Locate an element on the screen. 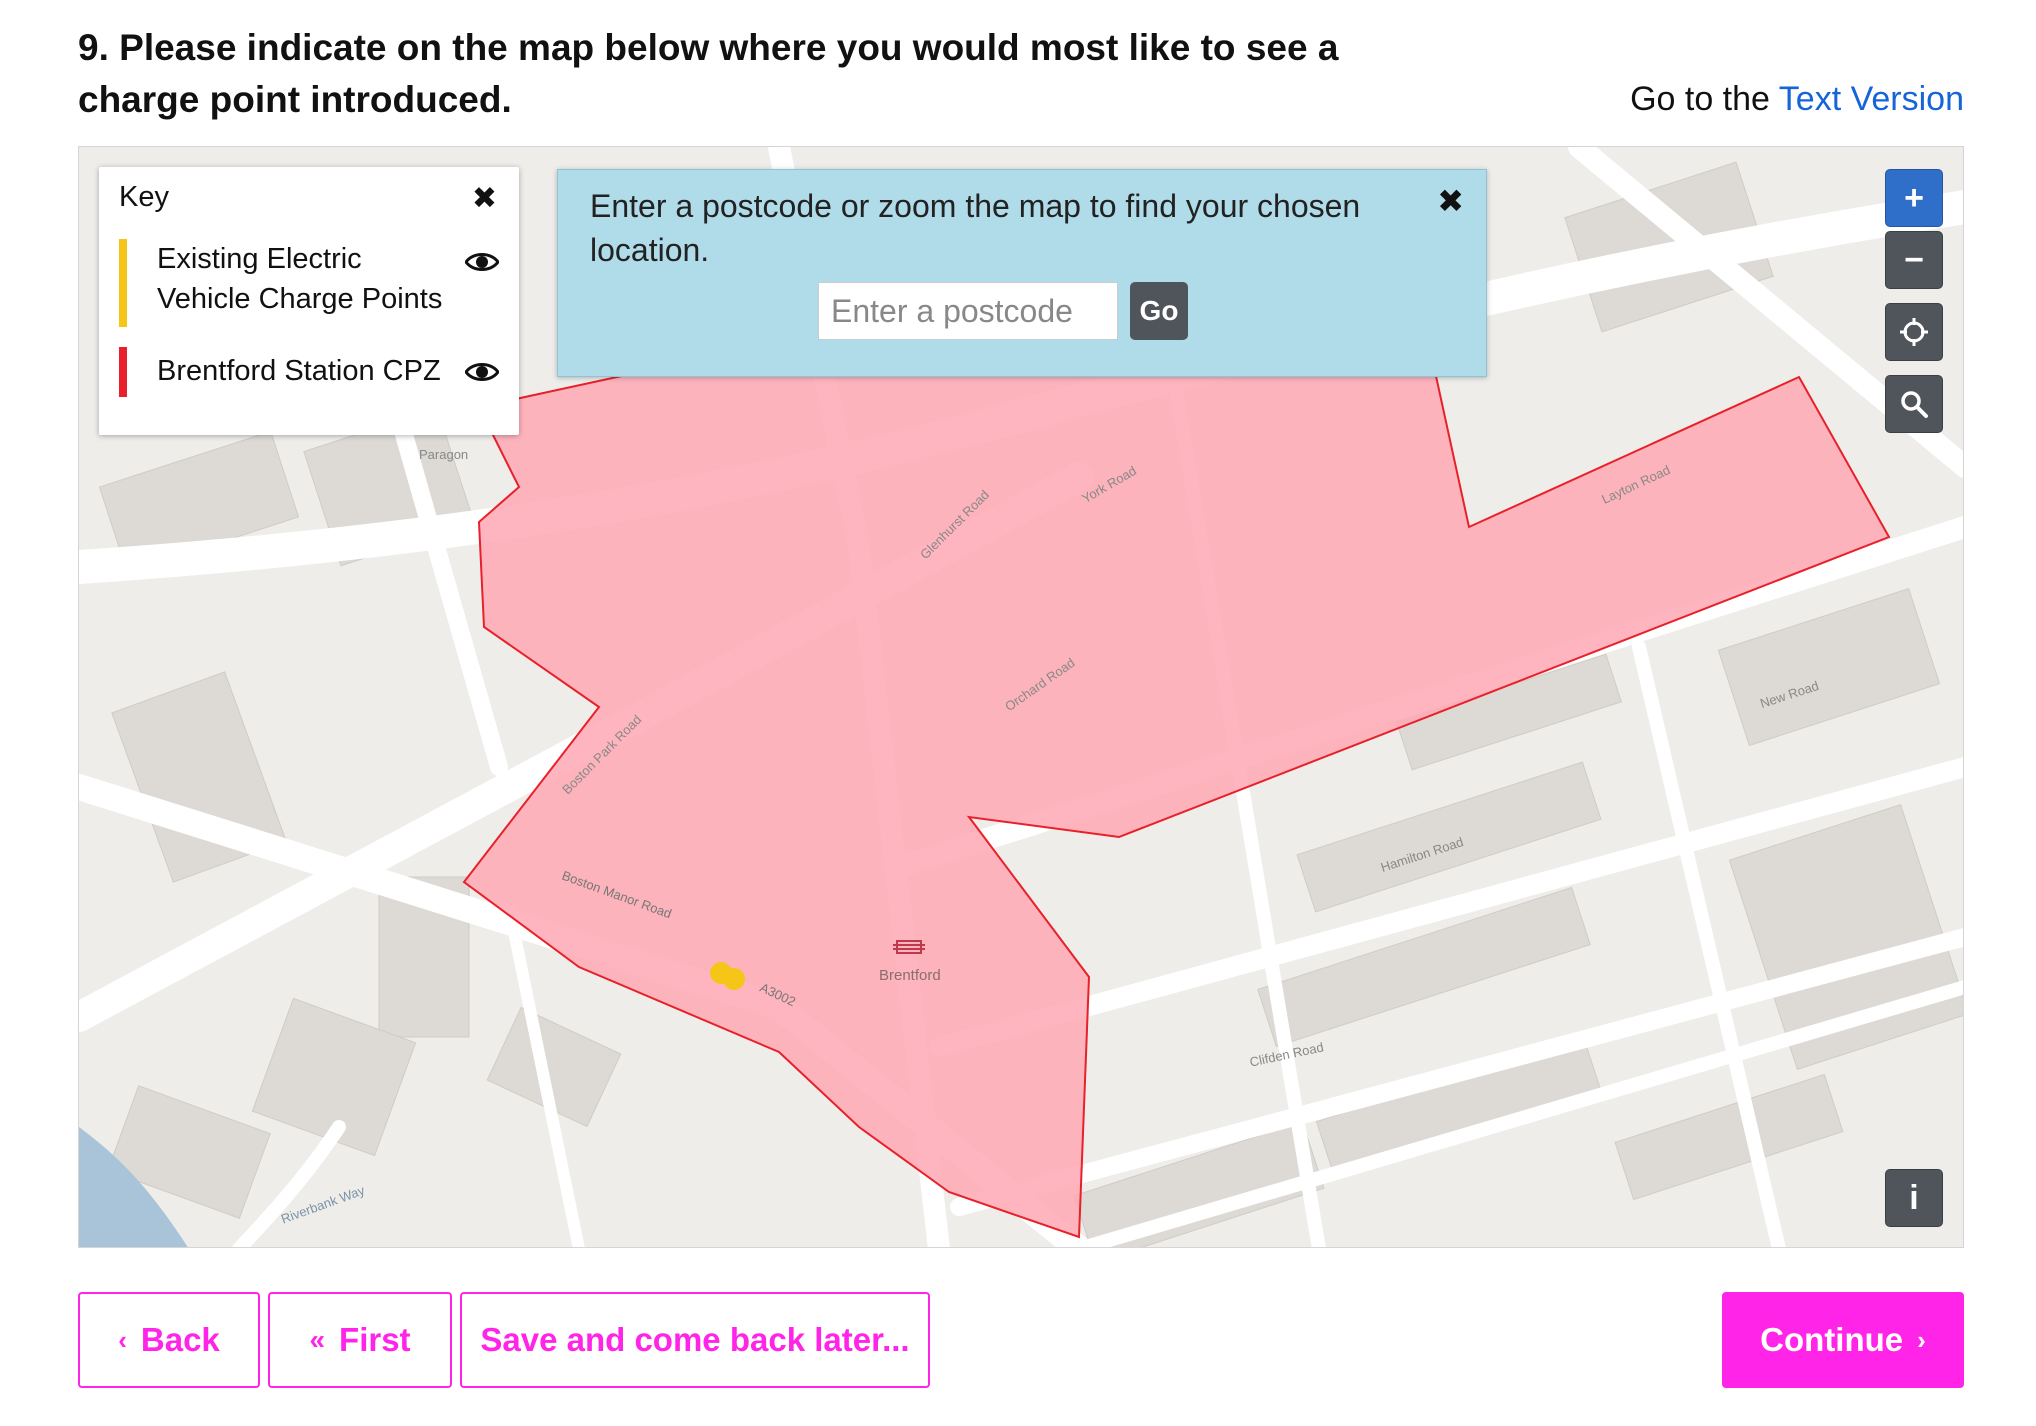  info-button: i is located at coordinates (1914, 1198).